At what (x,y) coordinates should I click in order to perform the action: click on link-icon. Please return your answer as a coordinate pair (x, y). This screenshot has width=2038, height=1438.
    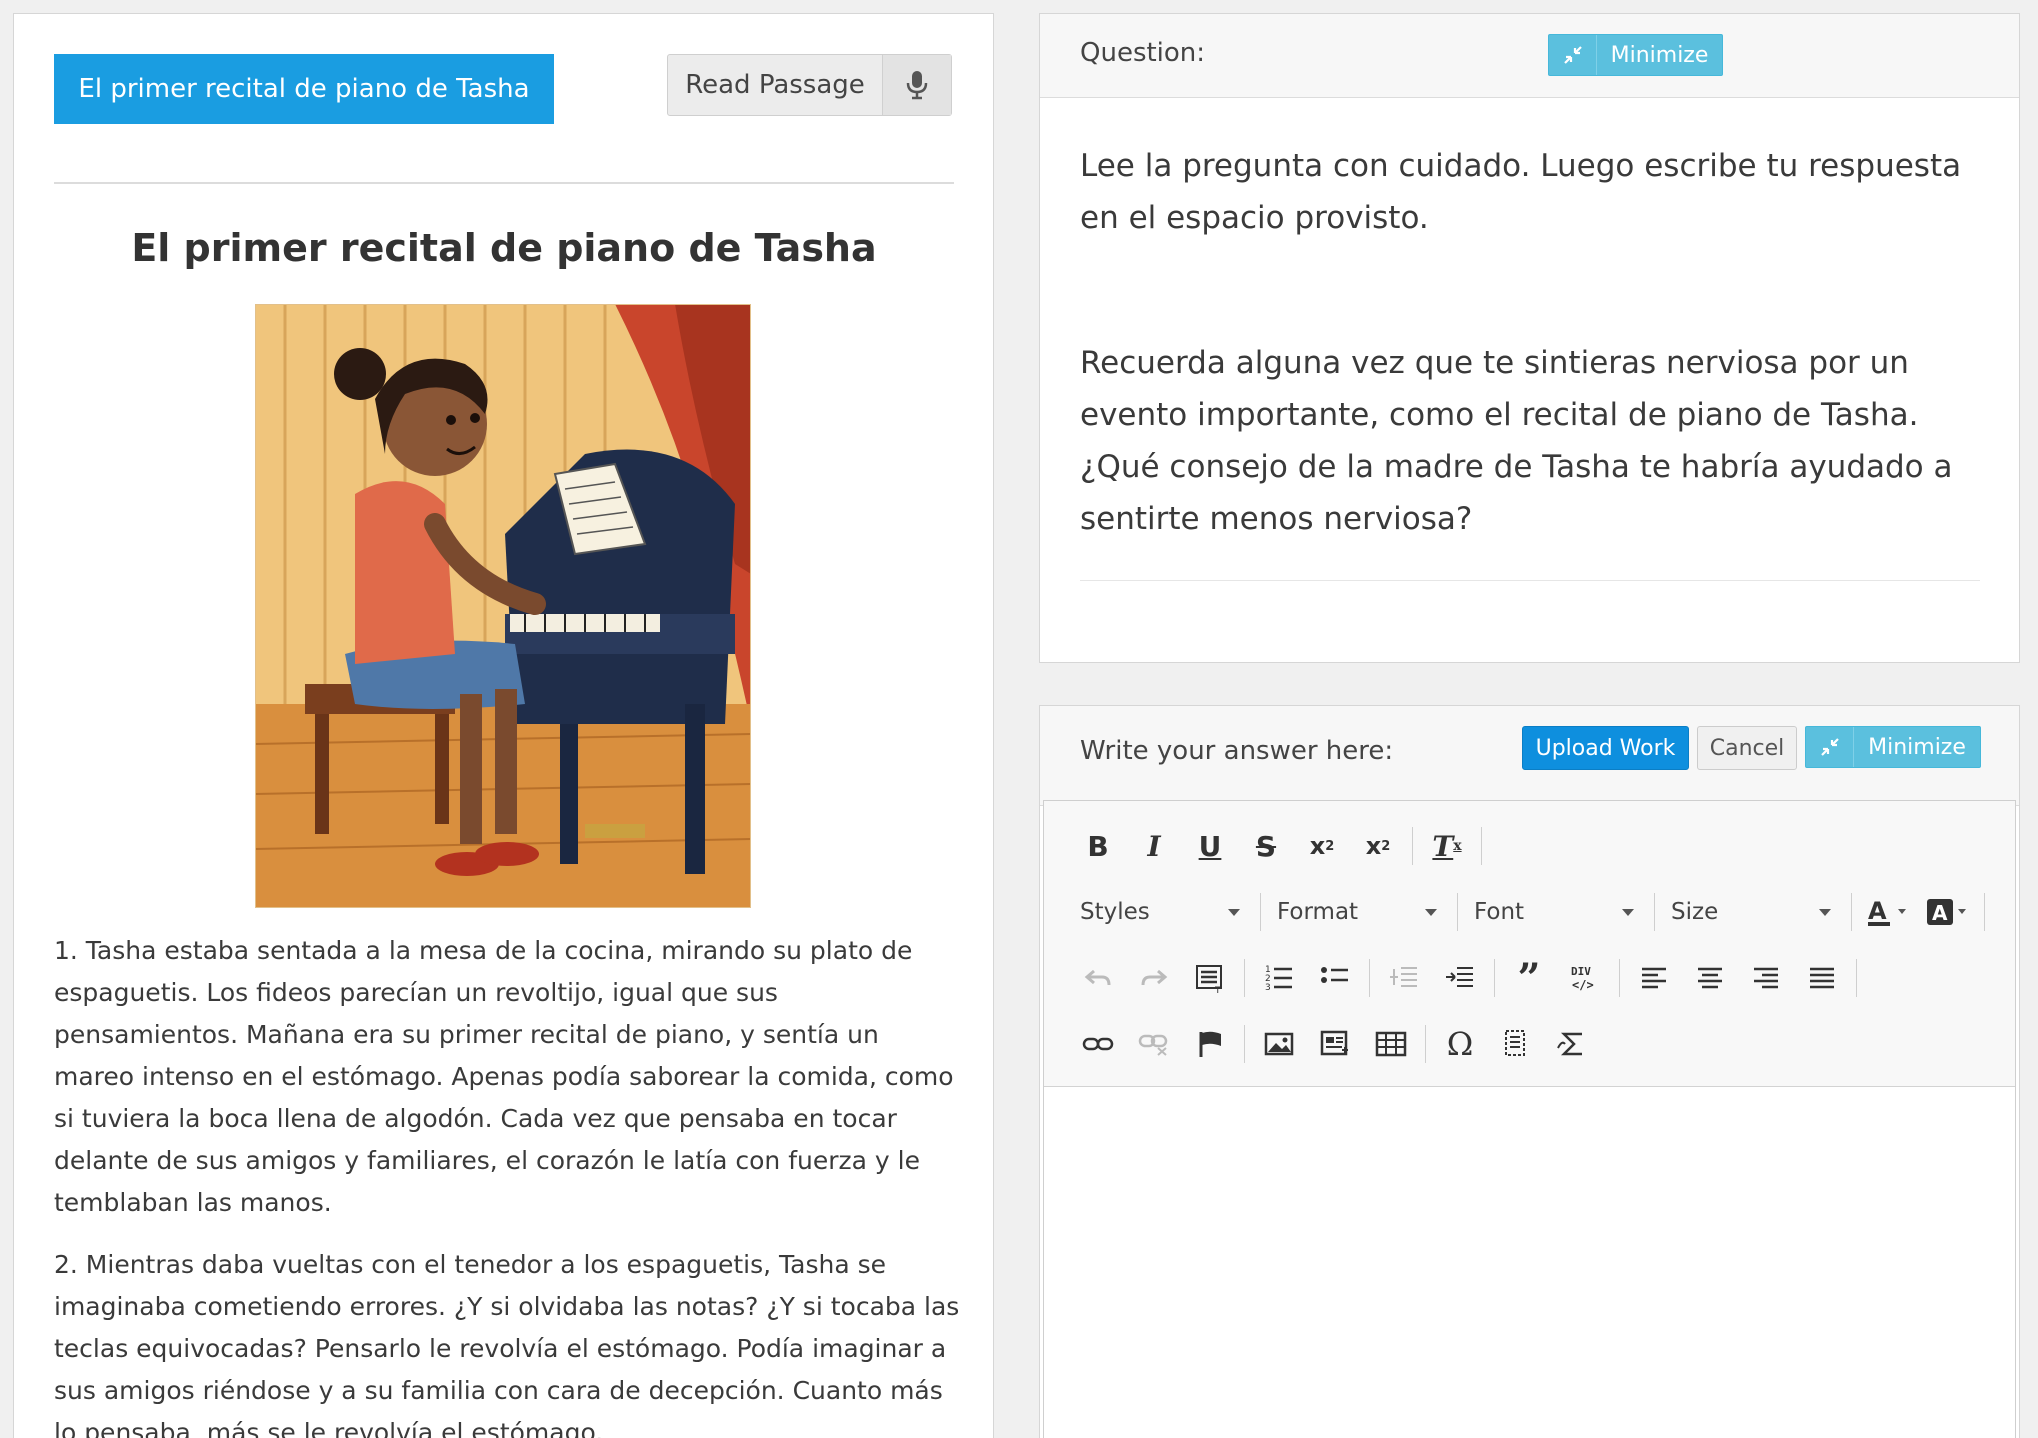
    Looking at the image, I should click on (1098, 1044).